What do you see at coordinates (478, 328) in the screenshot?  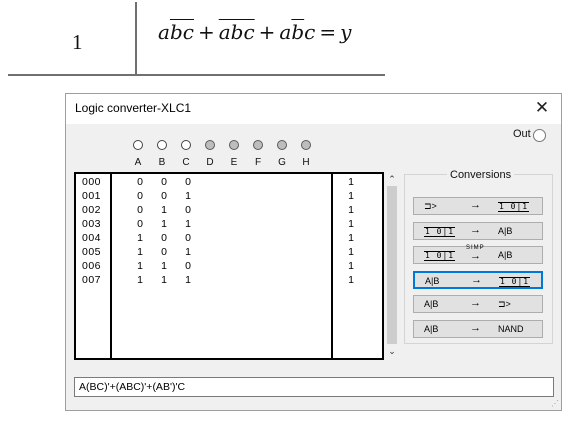 I see `convert-ab-to-nand-button: A|B → NAND` at bounding box center [478, 328].